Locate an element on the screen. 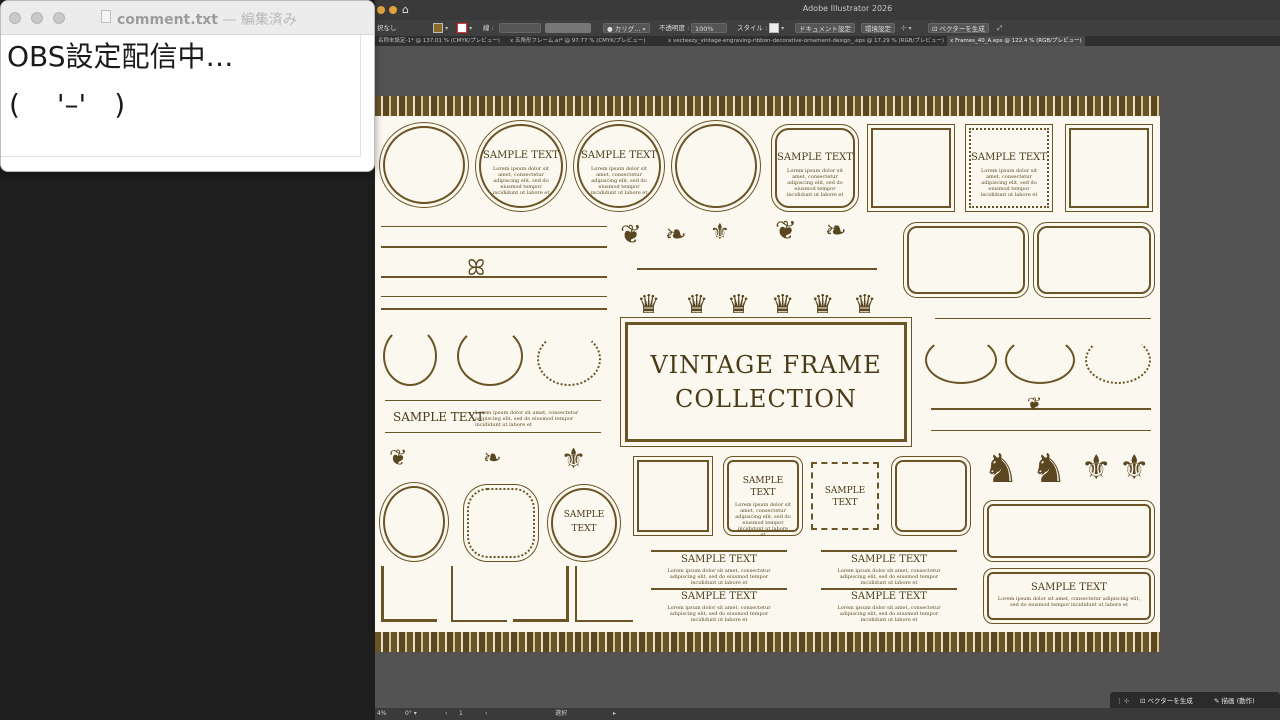 The height and width of the screenshot is (720, 1280). document-setup-button: ドキュメント設定 is located at coordinates (825, 28).